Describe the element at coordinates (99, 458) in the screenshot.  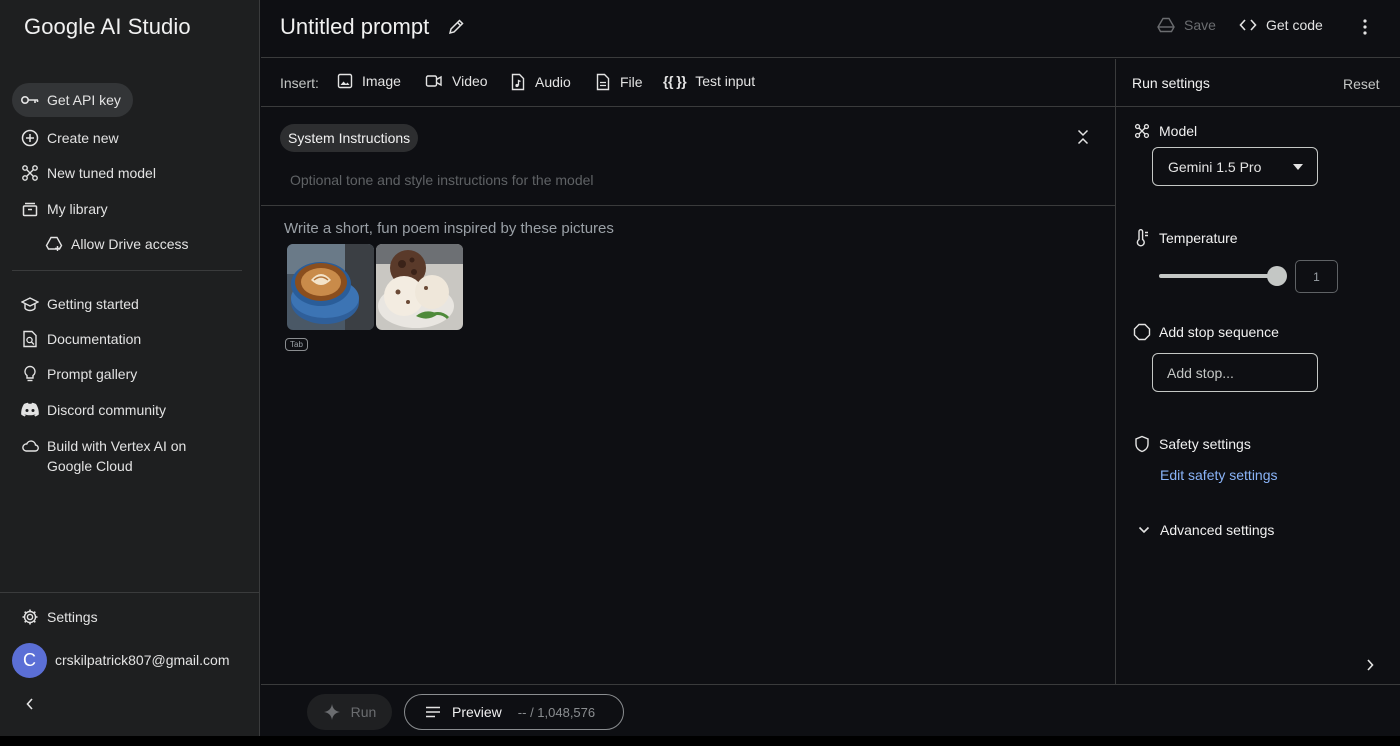
I see `sidebar-item-vertex-ai: Build with Vertex AI on Google Cloud` at that location.